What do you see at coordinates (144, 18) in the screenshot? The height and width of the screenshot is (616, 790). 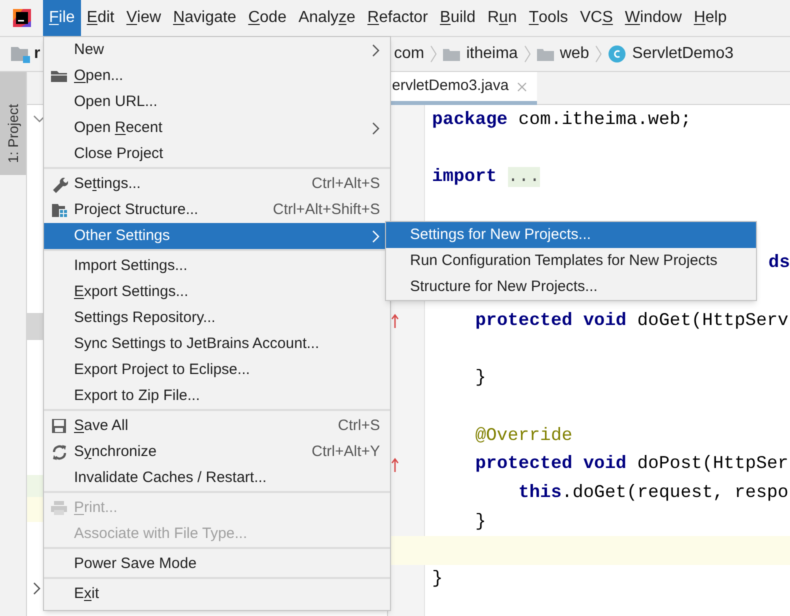 I see `menu-bar-item: View` at bounding box center [144, 18].